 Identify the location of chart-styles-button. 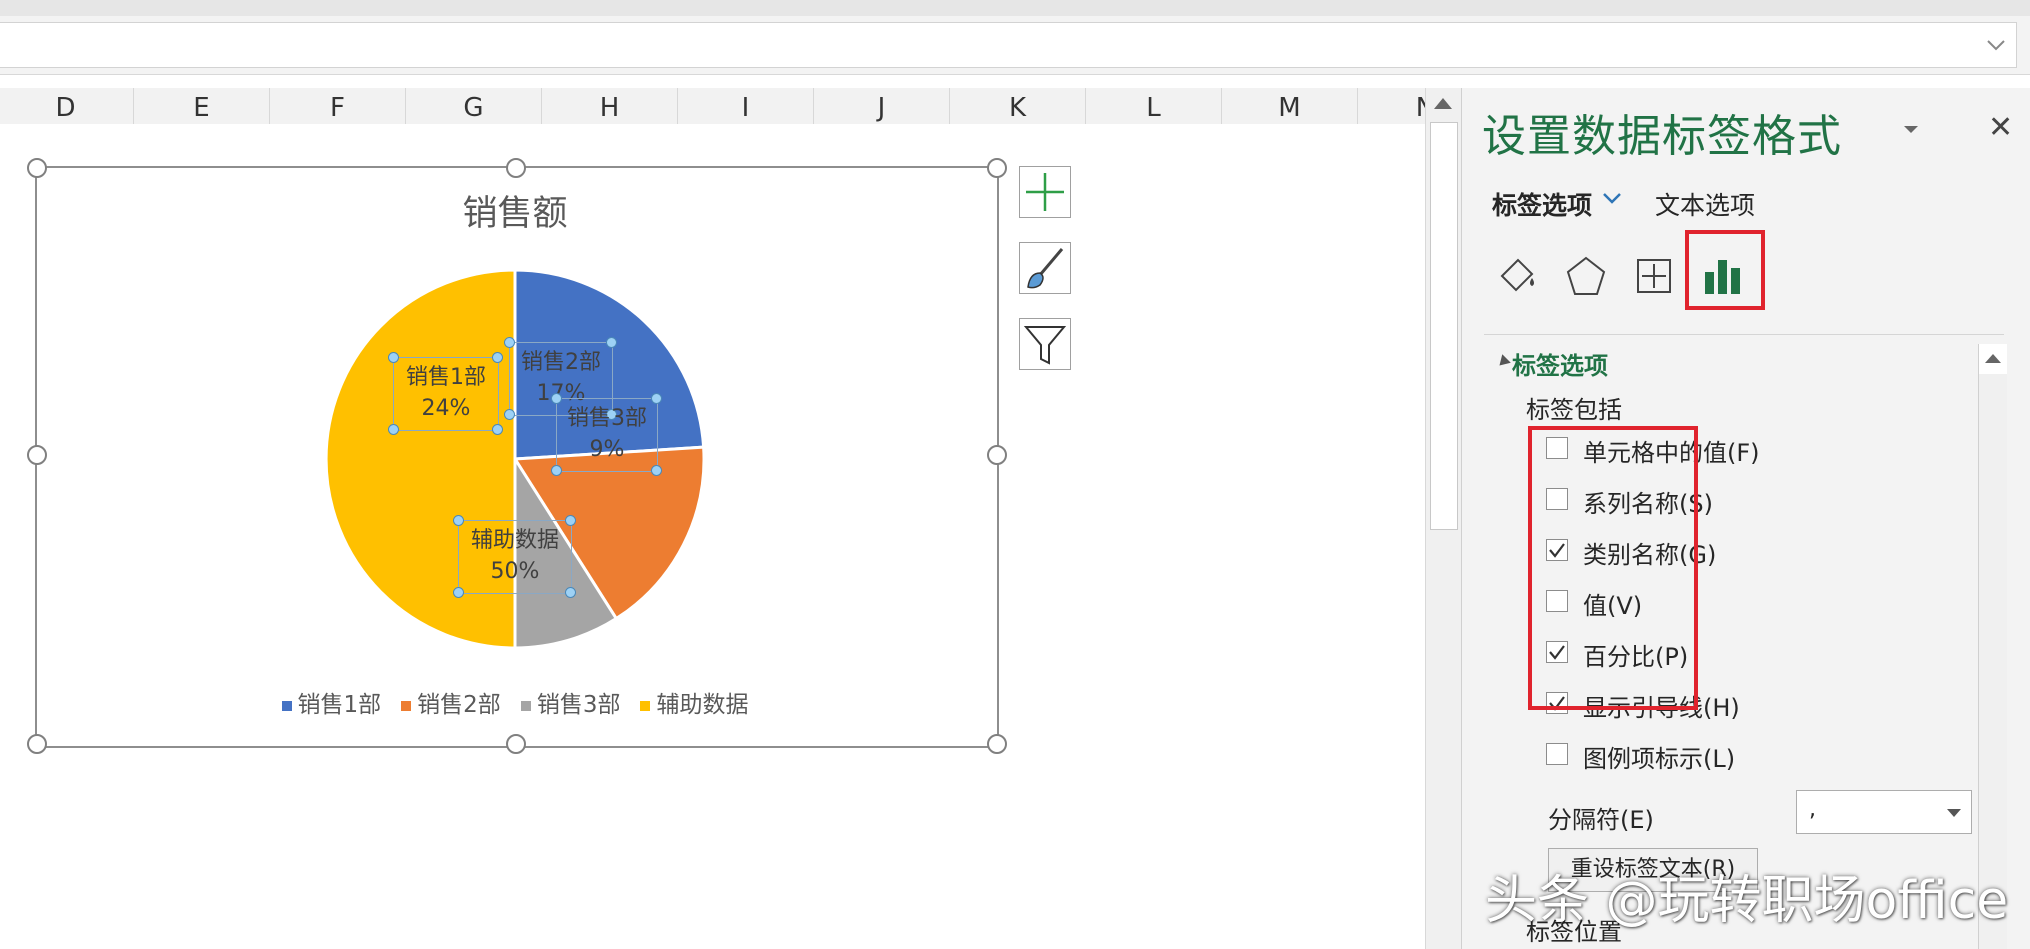
(1045, 268).